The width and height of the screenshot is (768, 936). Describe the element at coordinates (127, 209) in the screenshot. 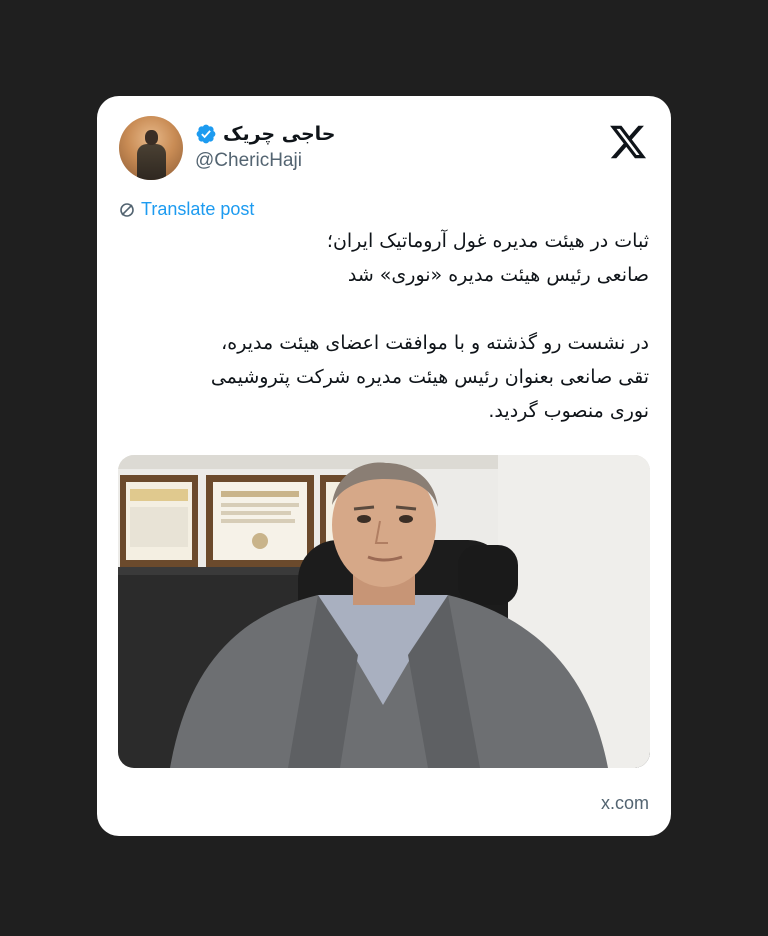

I see `translate-icon` at that location.